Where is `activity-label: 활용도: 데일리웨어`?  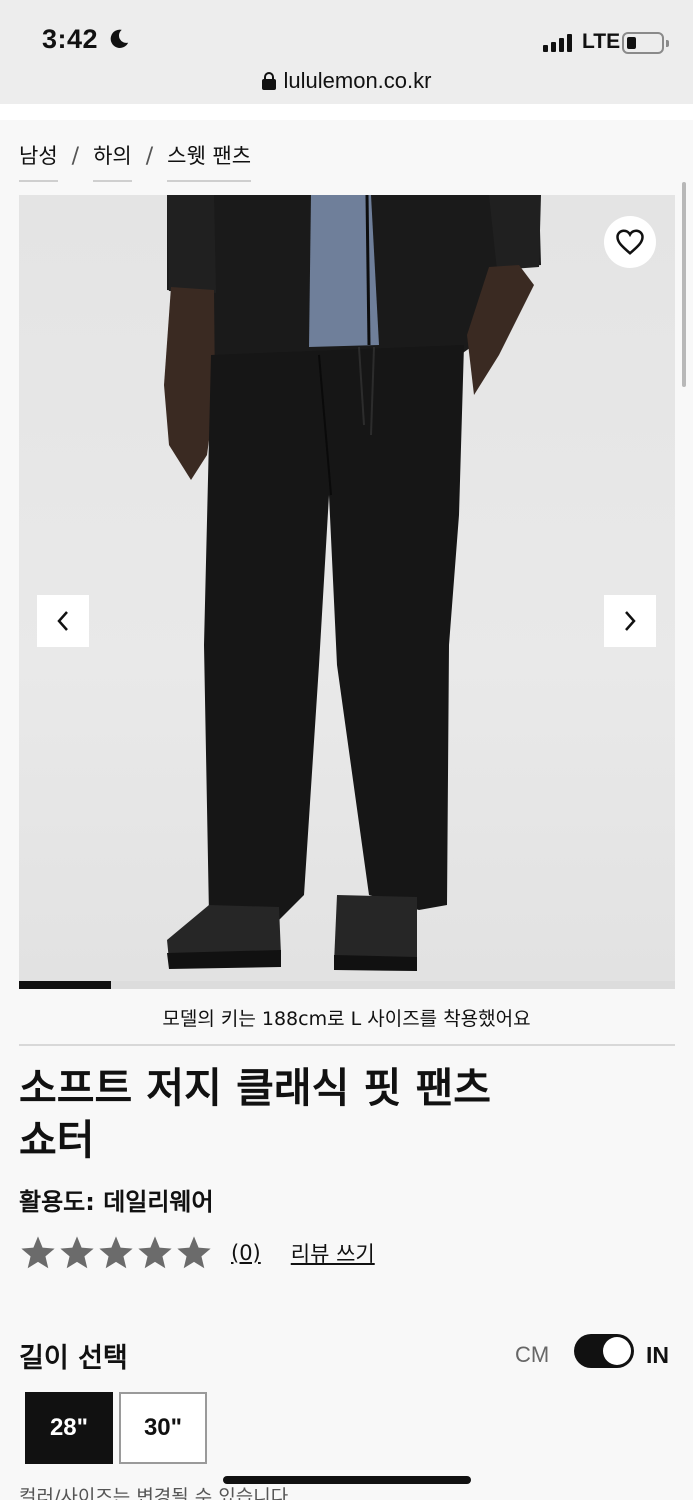
activity-label: 활용도: 데일리웨어 is located at coordinates (116, 1202).